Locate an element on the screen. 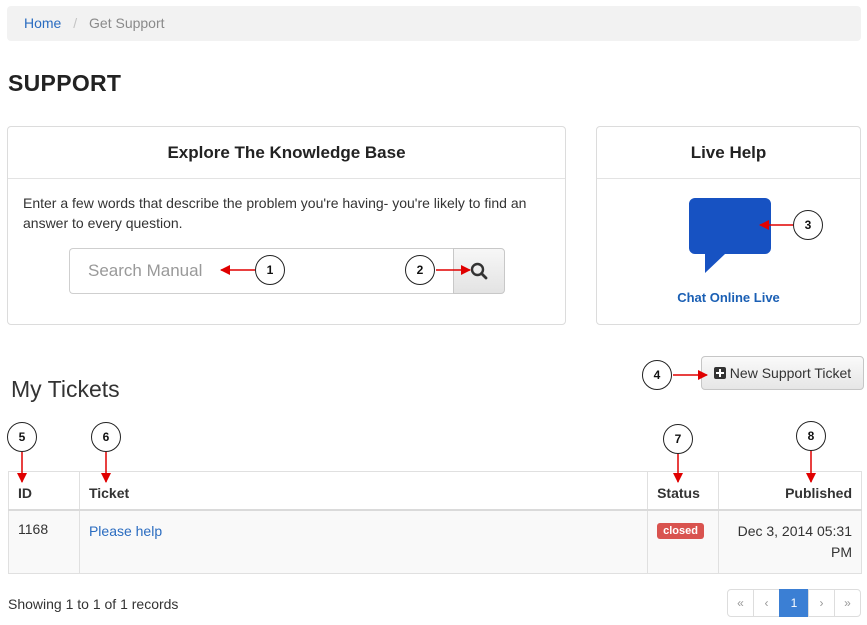  new-support-ticket-label: New Support Ticket is located at coordinates (790, 373).